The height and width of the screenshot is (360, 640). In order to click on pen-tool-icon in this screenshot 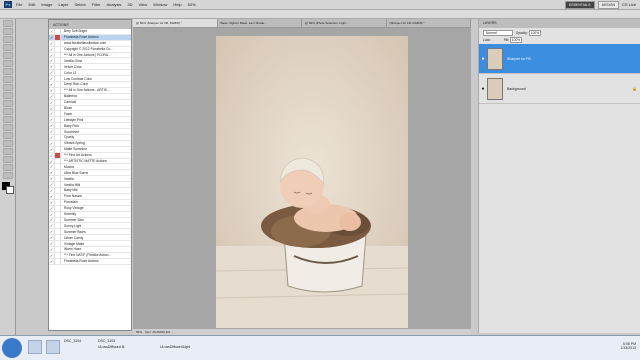, I will do `click(8, 135)`.